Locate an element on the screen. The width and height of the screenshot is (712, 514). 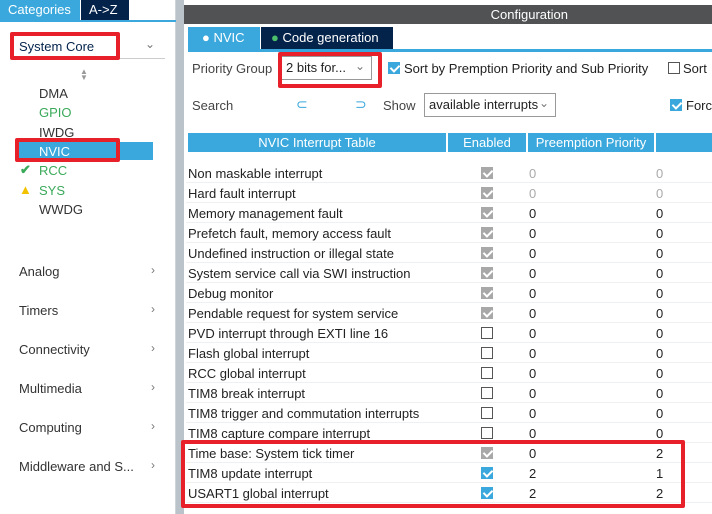
category-label: Computing is located at coordinates (50, 427).